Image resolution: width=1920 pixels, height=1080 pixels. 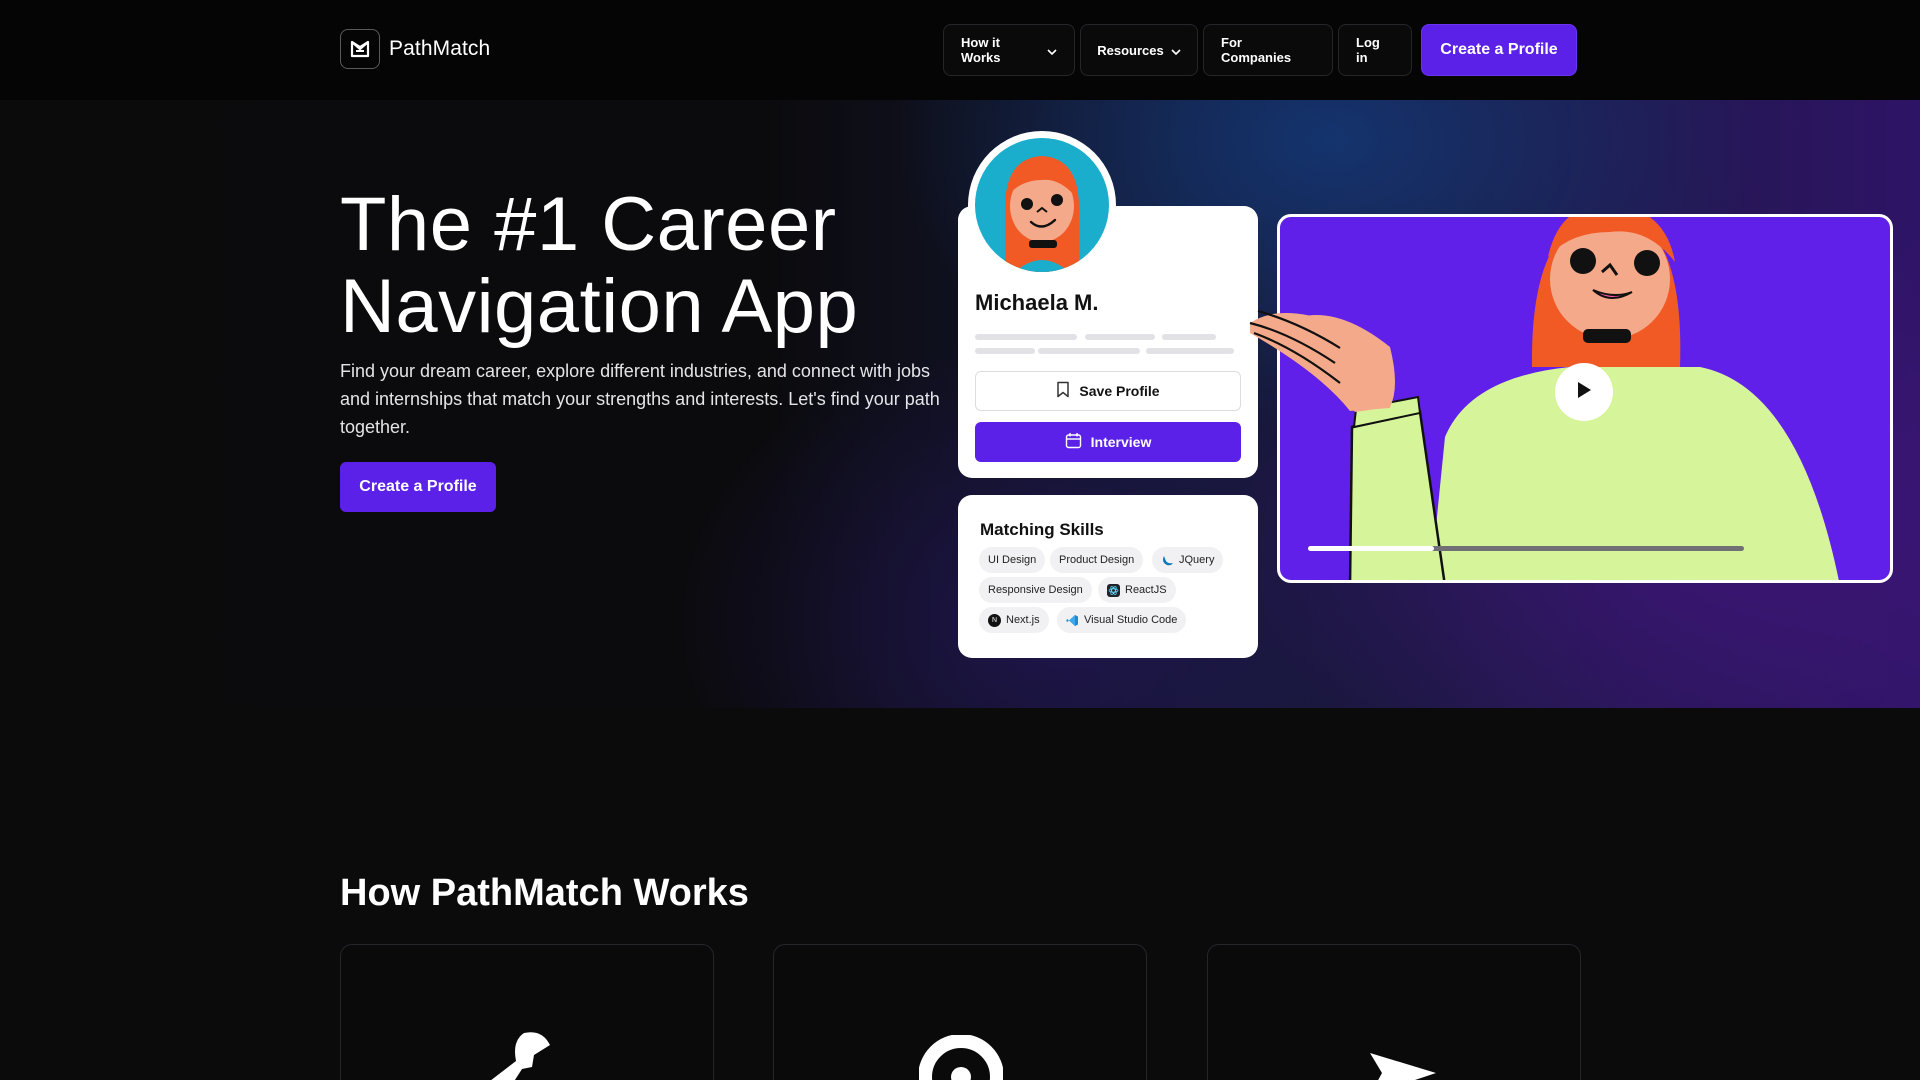 What do you see at coordinates (599, 306) in the screenshot?
I see `hero-title-line2: Navigation App` at bounding box center [599, 306].